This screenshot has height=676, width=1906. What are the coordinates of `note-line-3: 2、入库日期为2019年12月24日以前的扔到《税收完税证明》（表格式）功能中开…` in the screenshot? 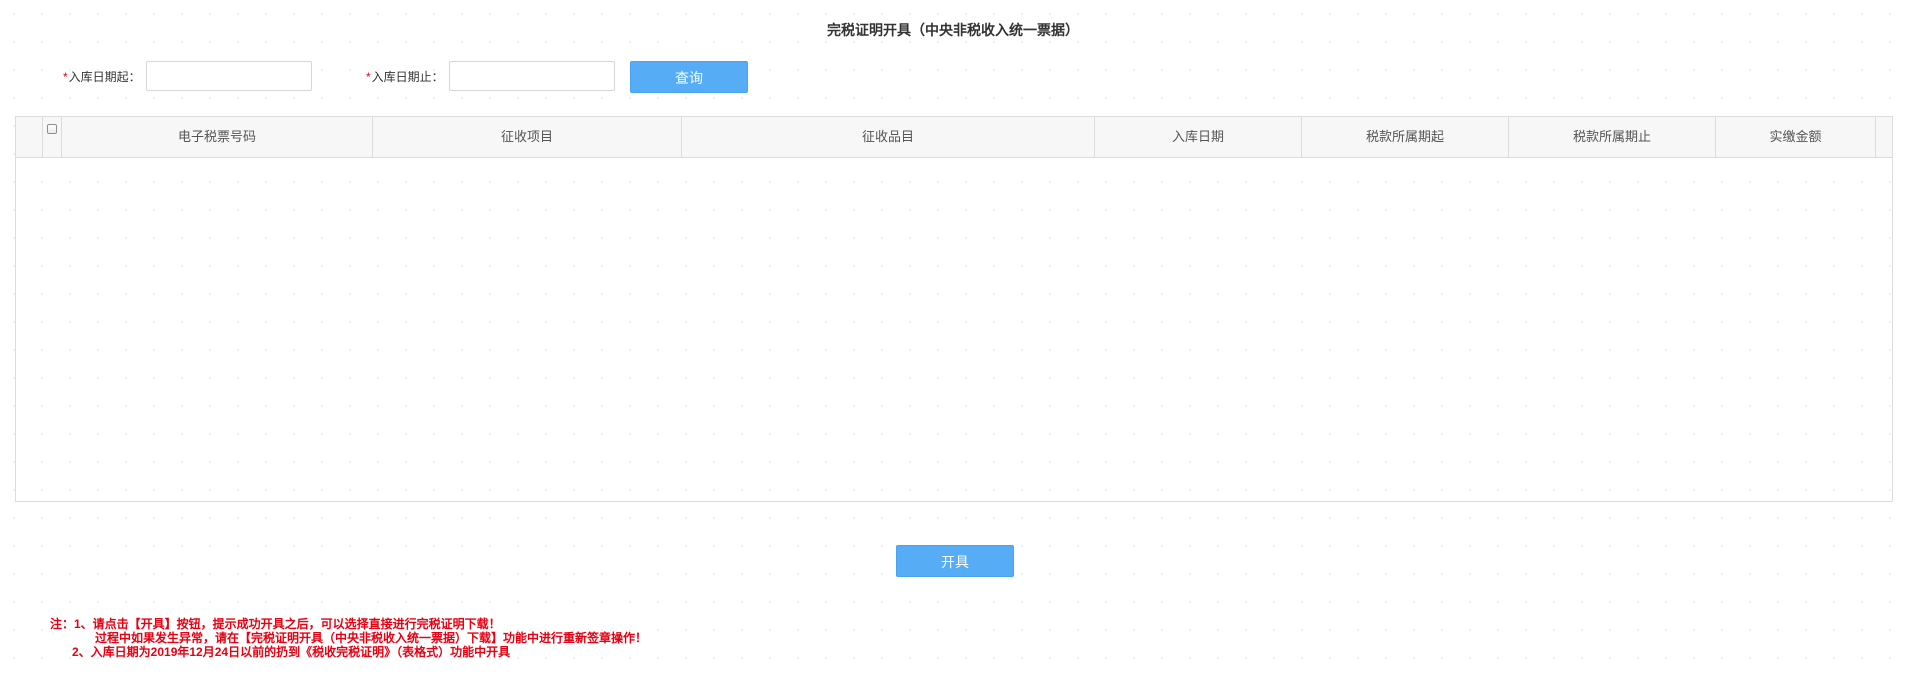 It's located at (291, 652).